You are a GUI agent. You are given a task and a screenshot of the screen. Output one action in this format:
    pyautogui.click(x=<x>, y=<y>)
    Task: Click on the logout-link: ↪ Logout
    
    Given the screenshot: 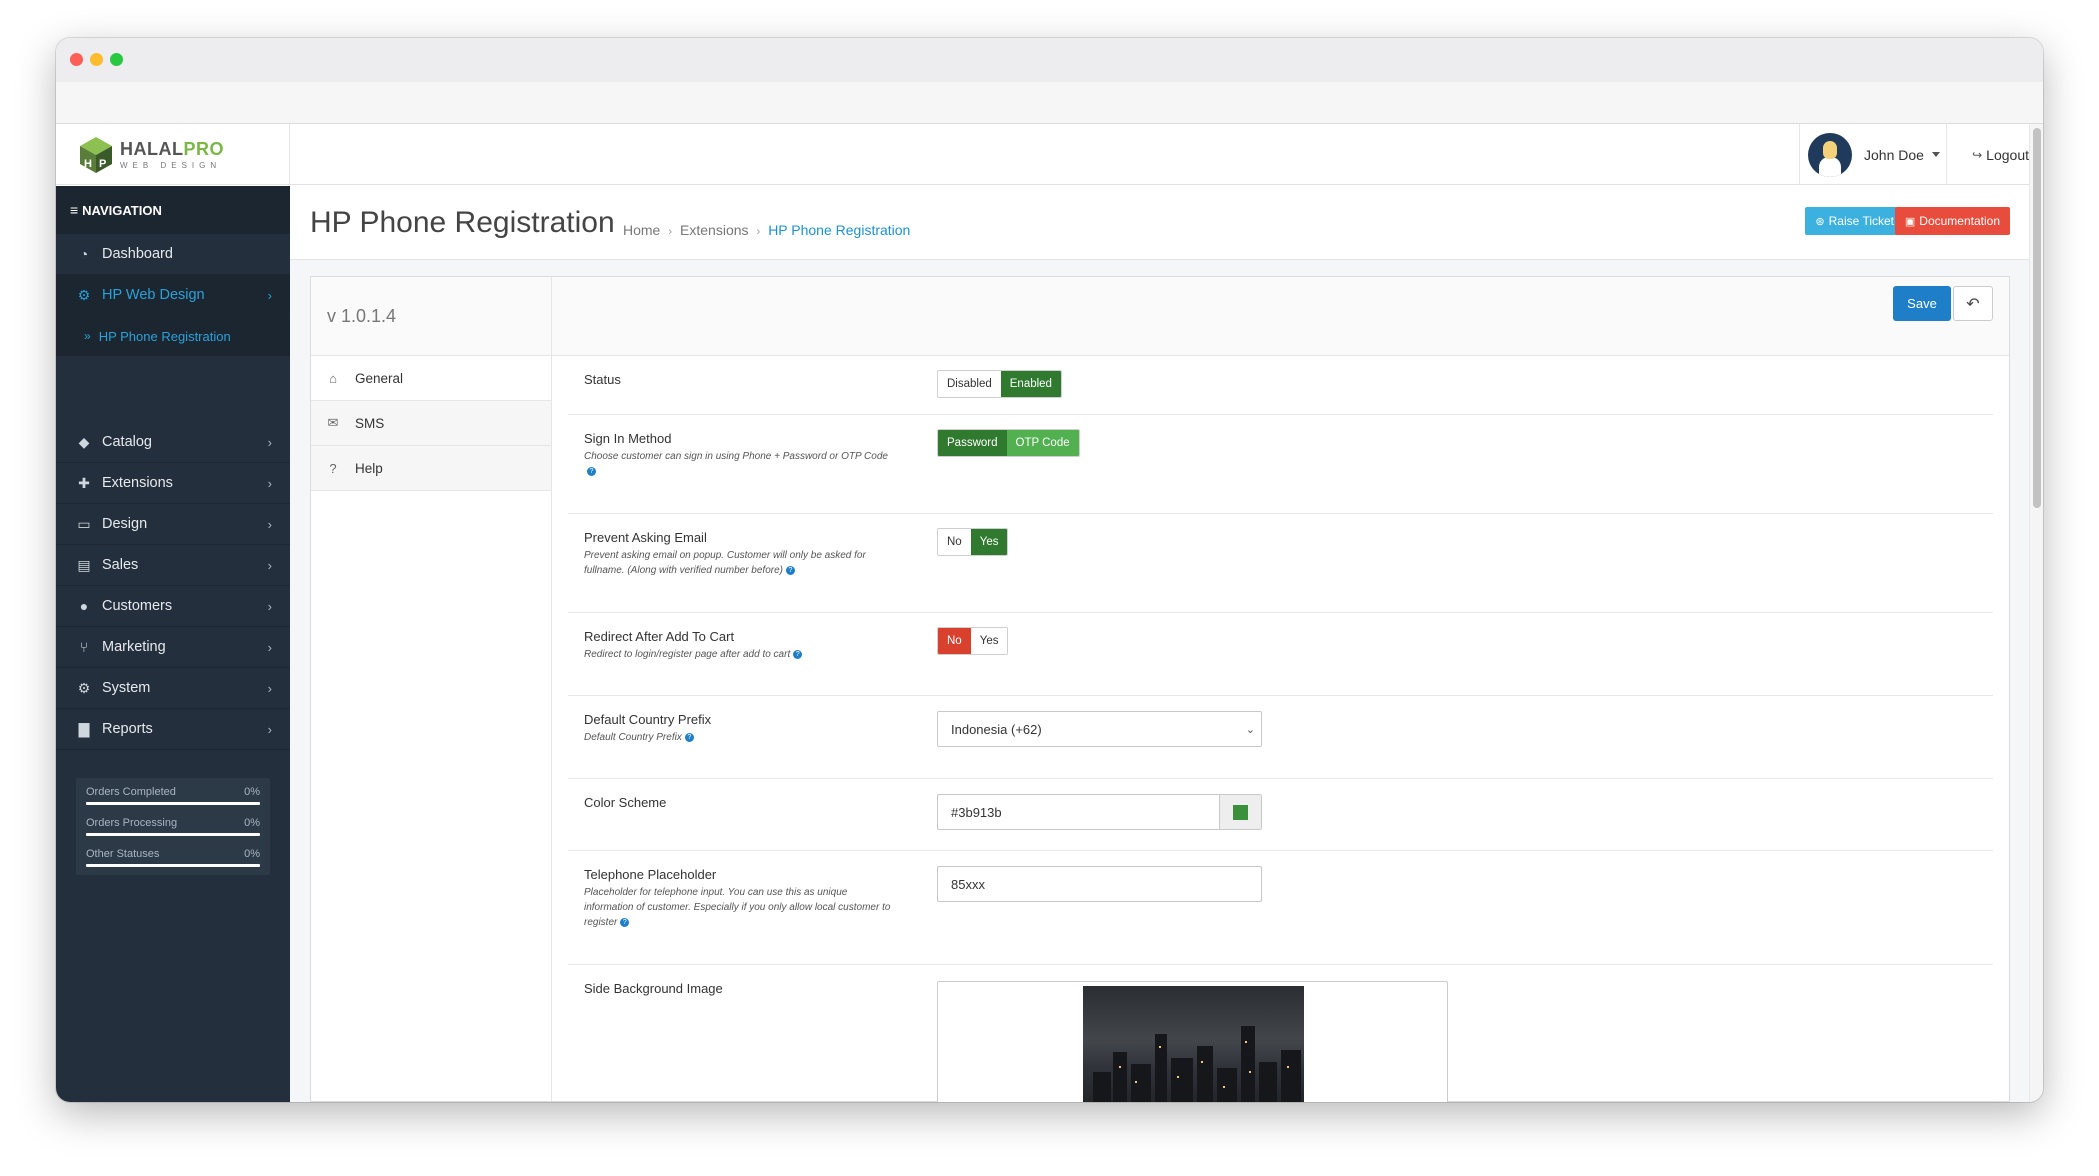 What is the action you would take?
    pyautogui.click(x=2000, y=154)
    